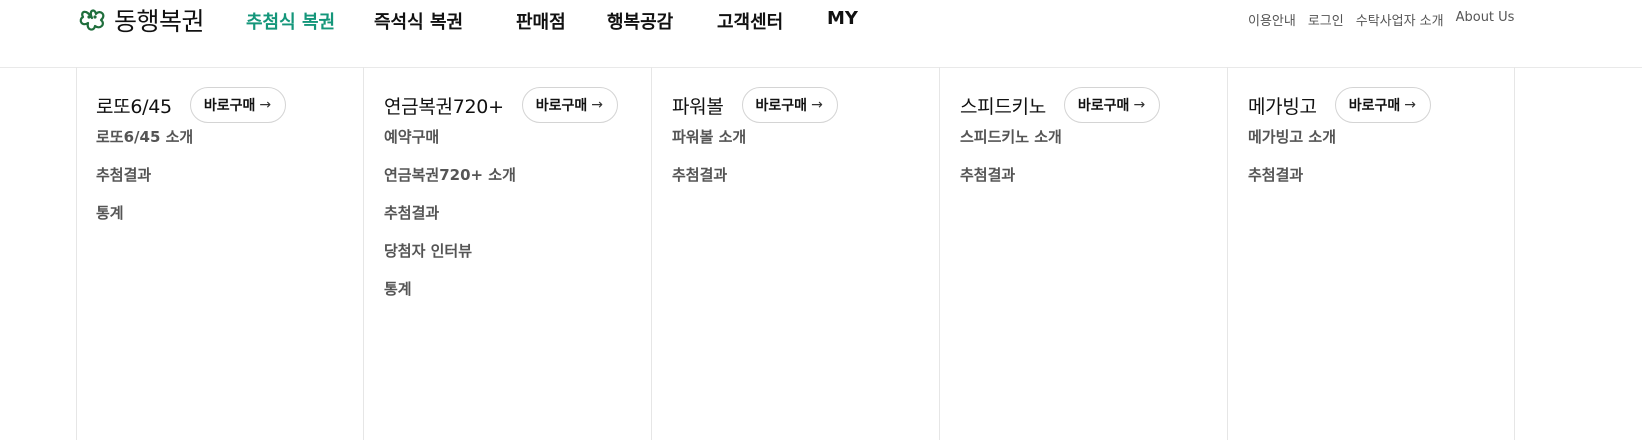 This screenshot has height=440, width=1642. Describe the element at coordinates (640, 21) in the screenshot. I see `gnb-happy-space: 행복공감` at that location.